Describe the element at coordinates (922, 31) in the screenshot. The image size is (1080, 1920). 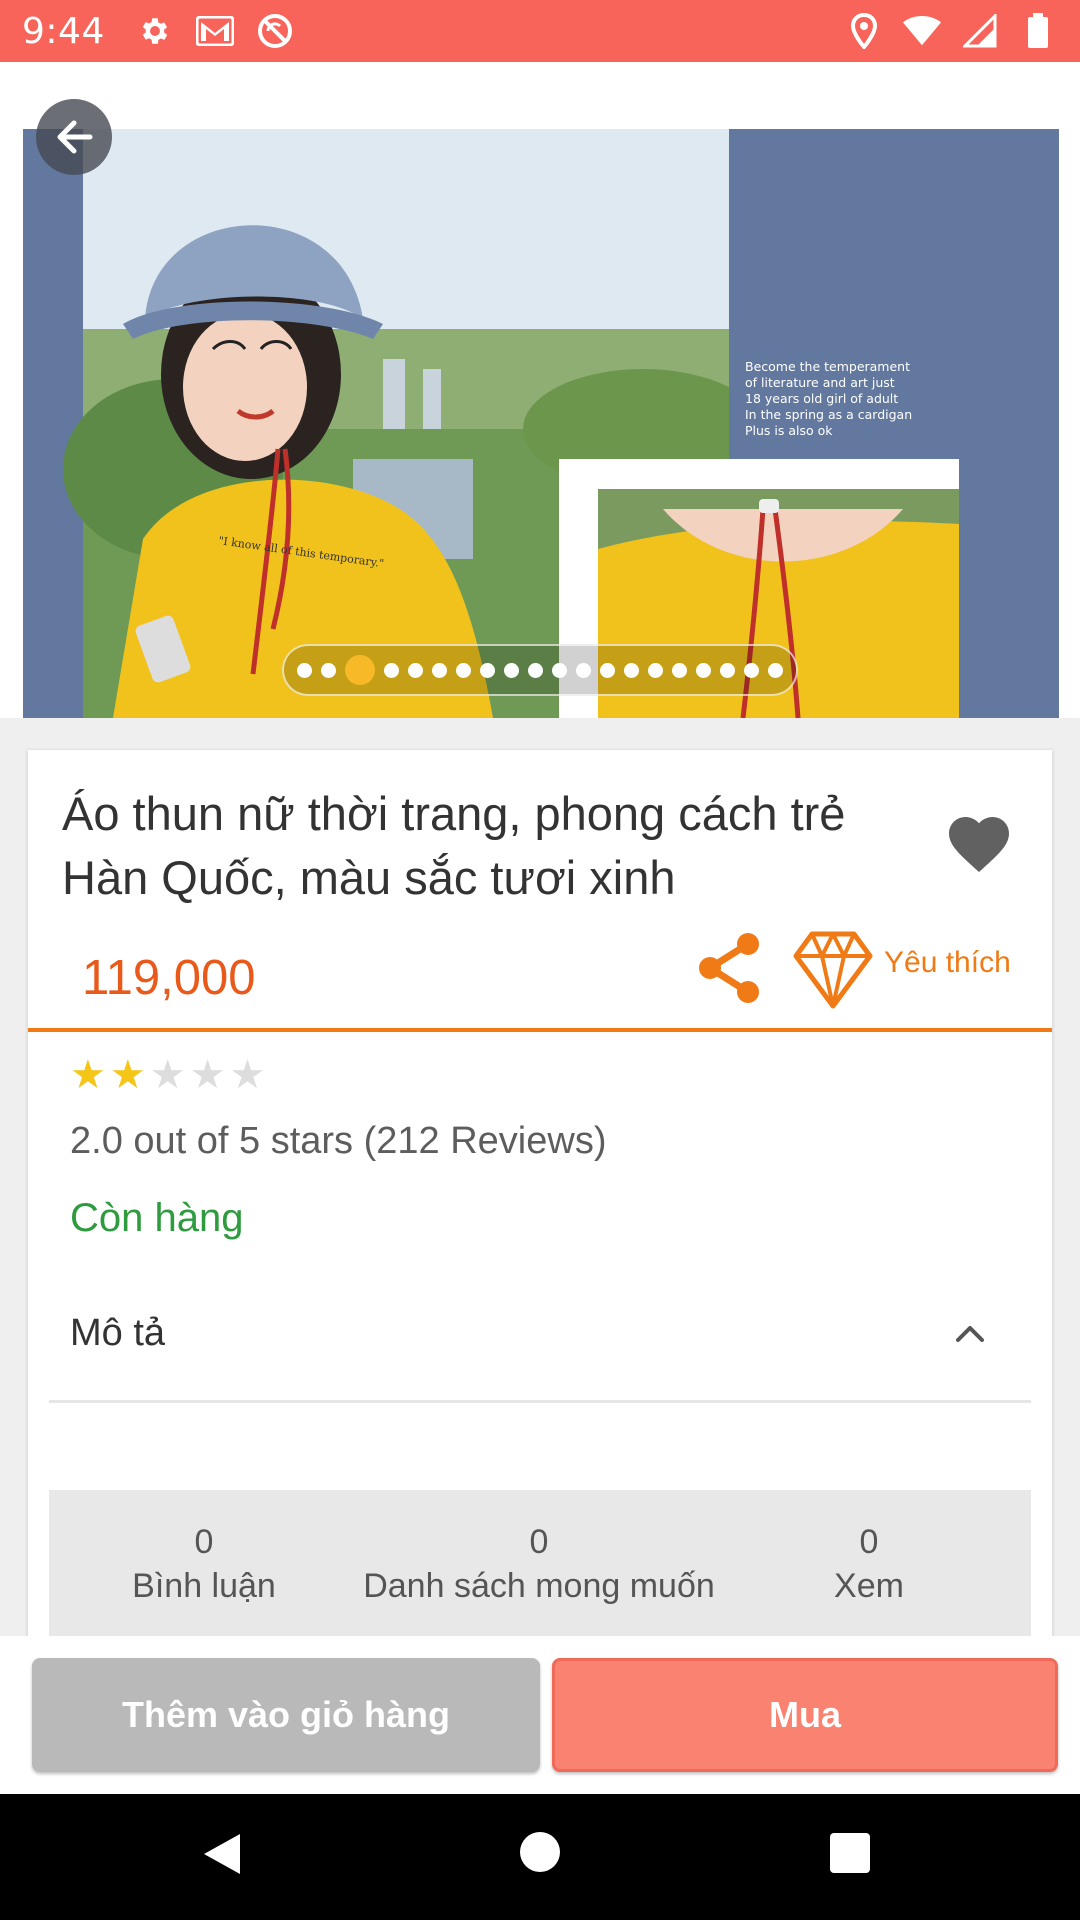
I see `wifi-icon` at that location.